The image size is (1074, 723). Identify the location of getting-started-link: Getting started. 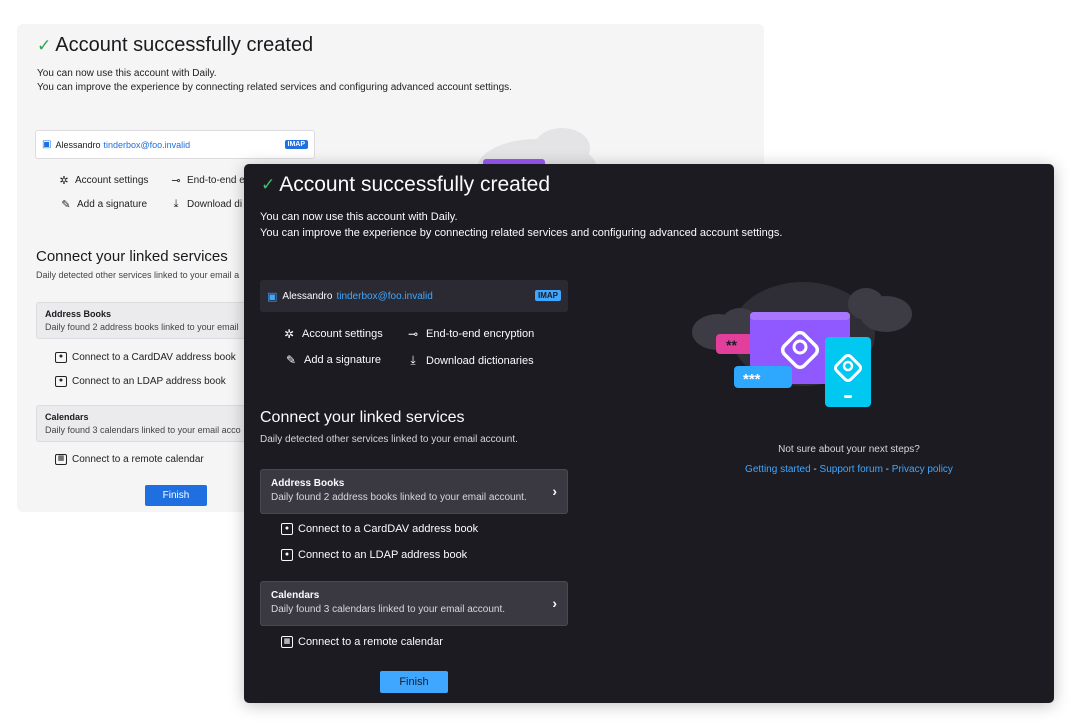
(778, 469).